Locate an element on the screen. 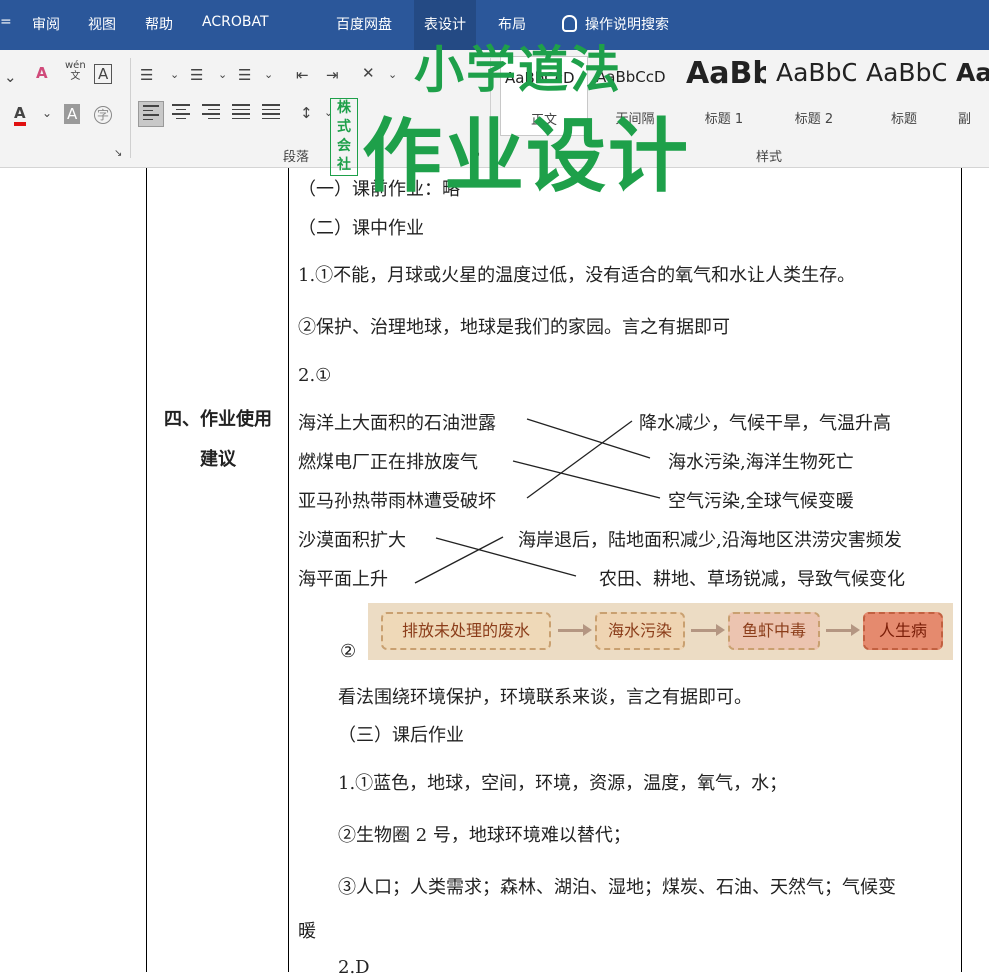 This screenshot has height=978, width=989. tab-review: 审阅 is located at coordinates (46, 24).